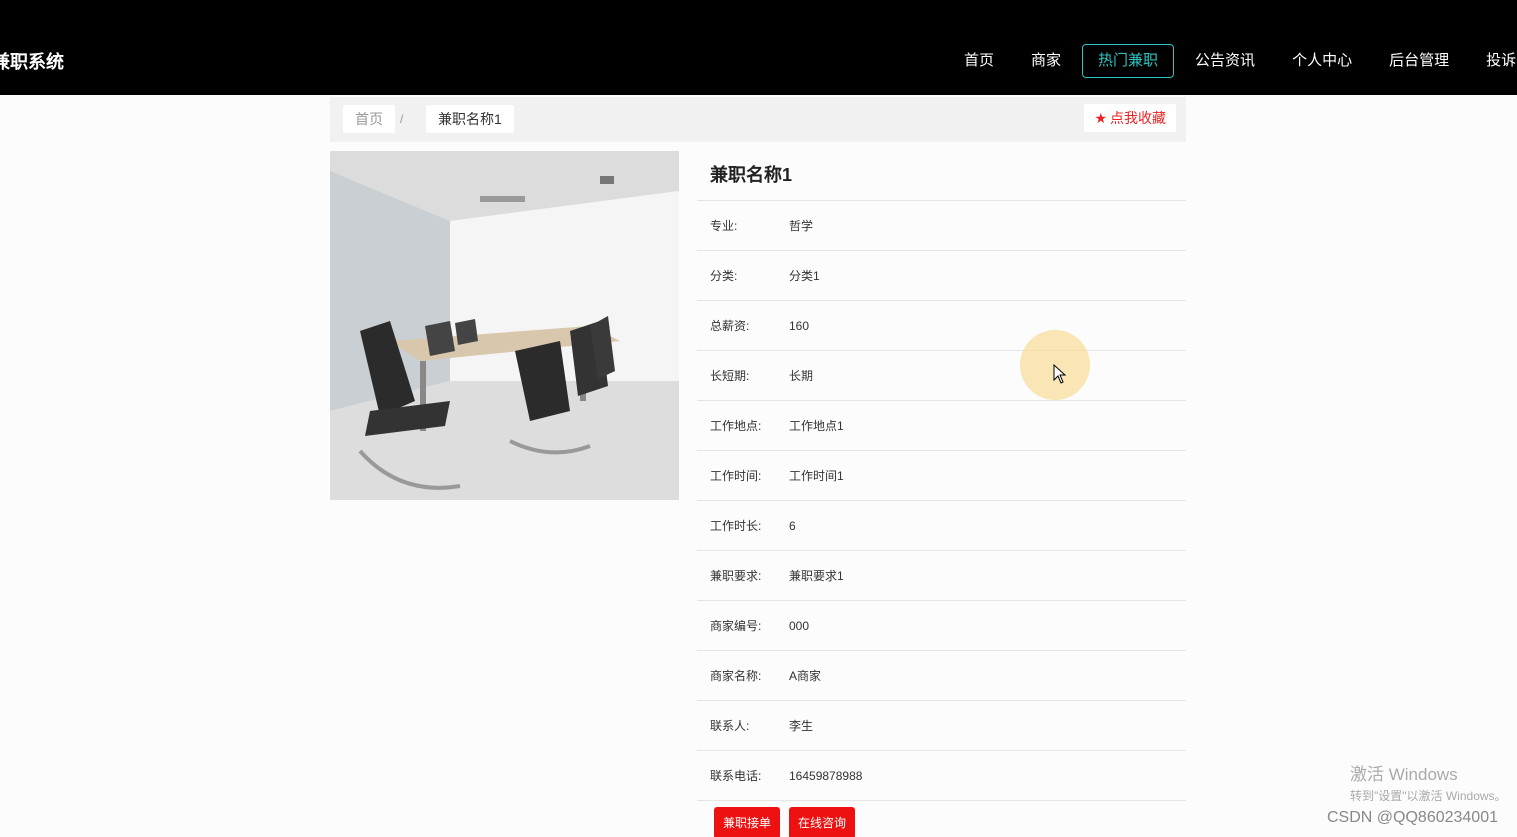 Image resolution: width=1517 pixels, height=837 pixels. Describe the element at coordinates (801, 726) in the screenshot. I see `field-value: 李生` at that location.